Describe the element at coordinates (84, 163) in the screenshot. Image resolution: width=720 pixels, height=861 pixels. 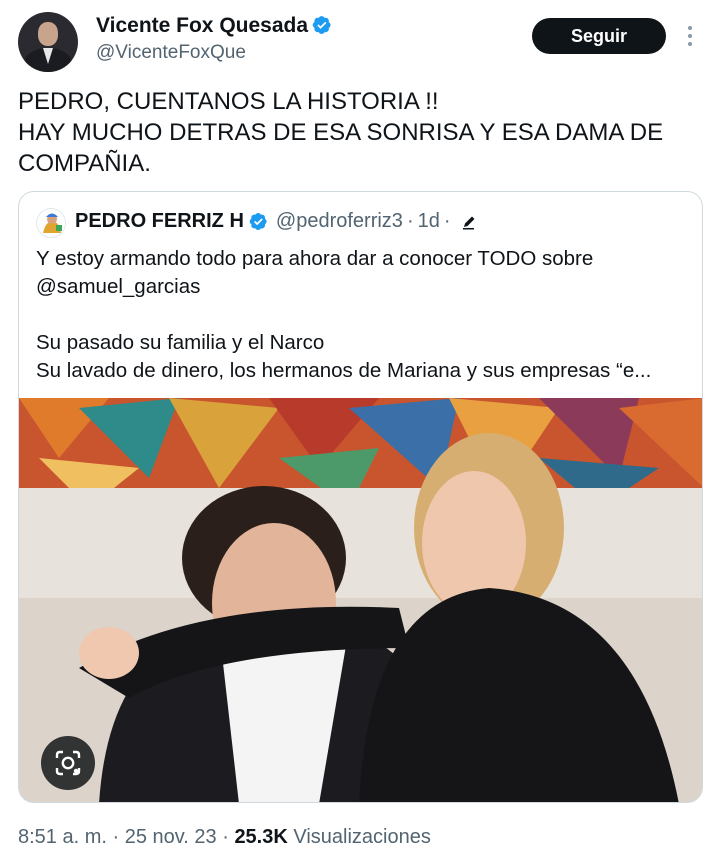
I see `tweet-line: COMPAÑIA.` at that location.